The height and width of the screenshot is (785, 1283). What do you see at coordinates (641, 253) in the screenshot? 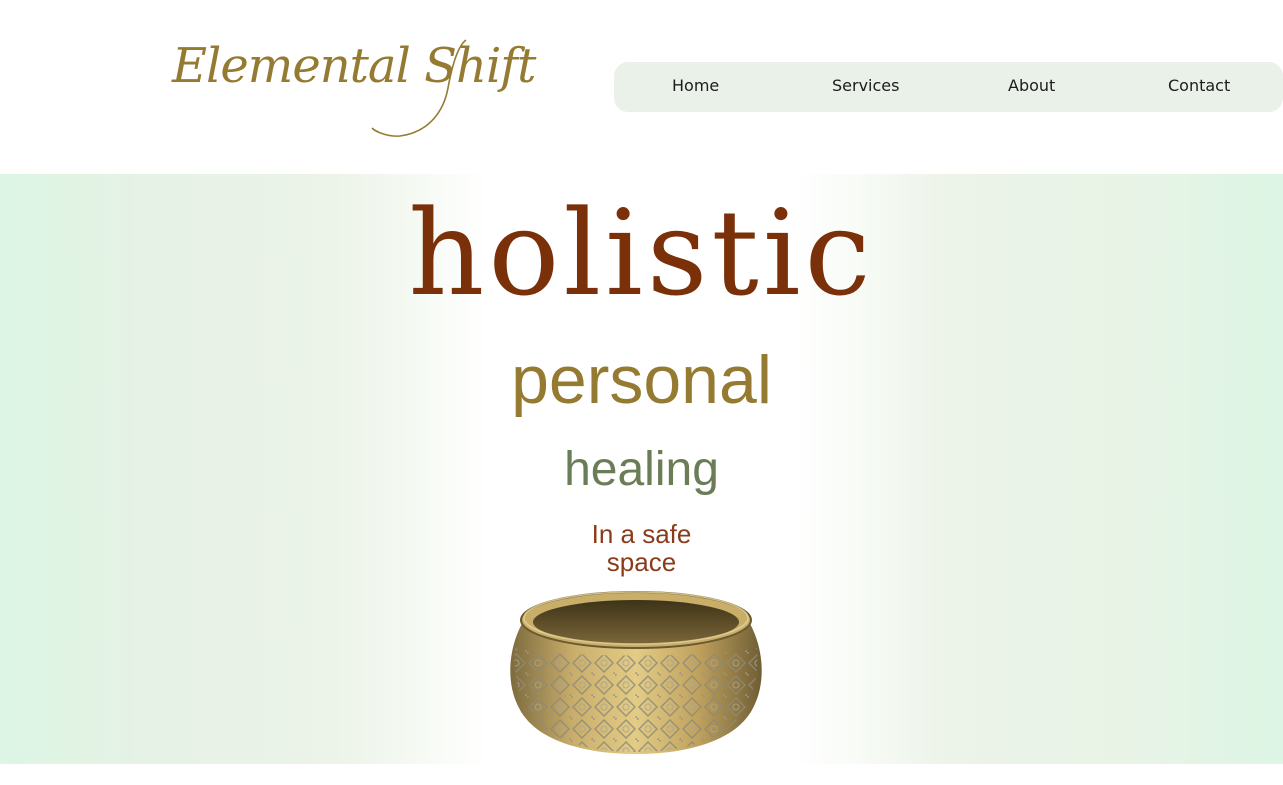
I see `hero-word-holistic: holistic` at bounding box center [641, 253].